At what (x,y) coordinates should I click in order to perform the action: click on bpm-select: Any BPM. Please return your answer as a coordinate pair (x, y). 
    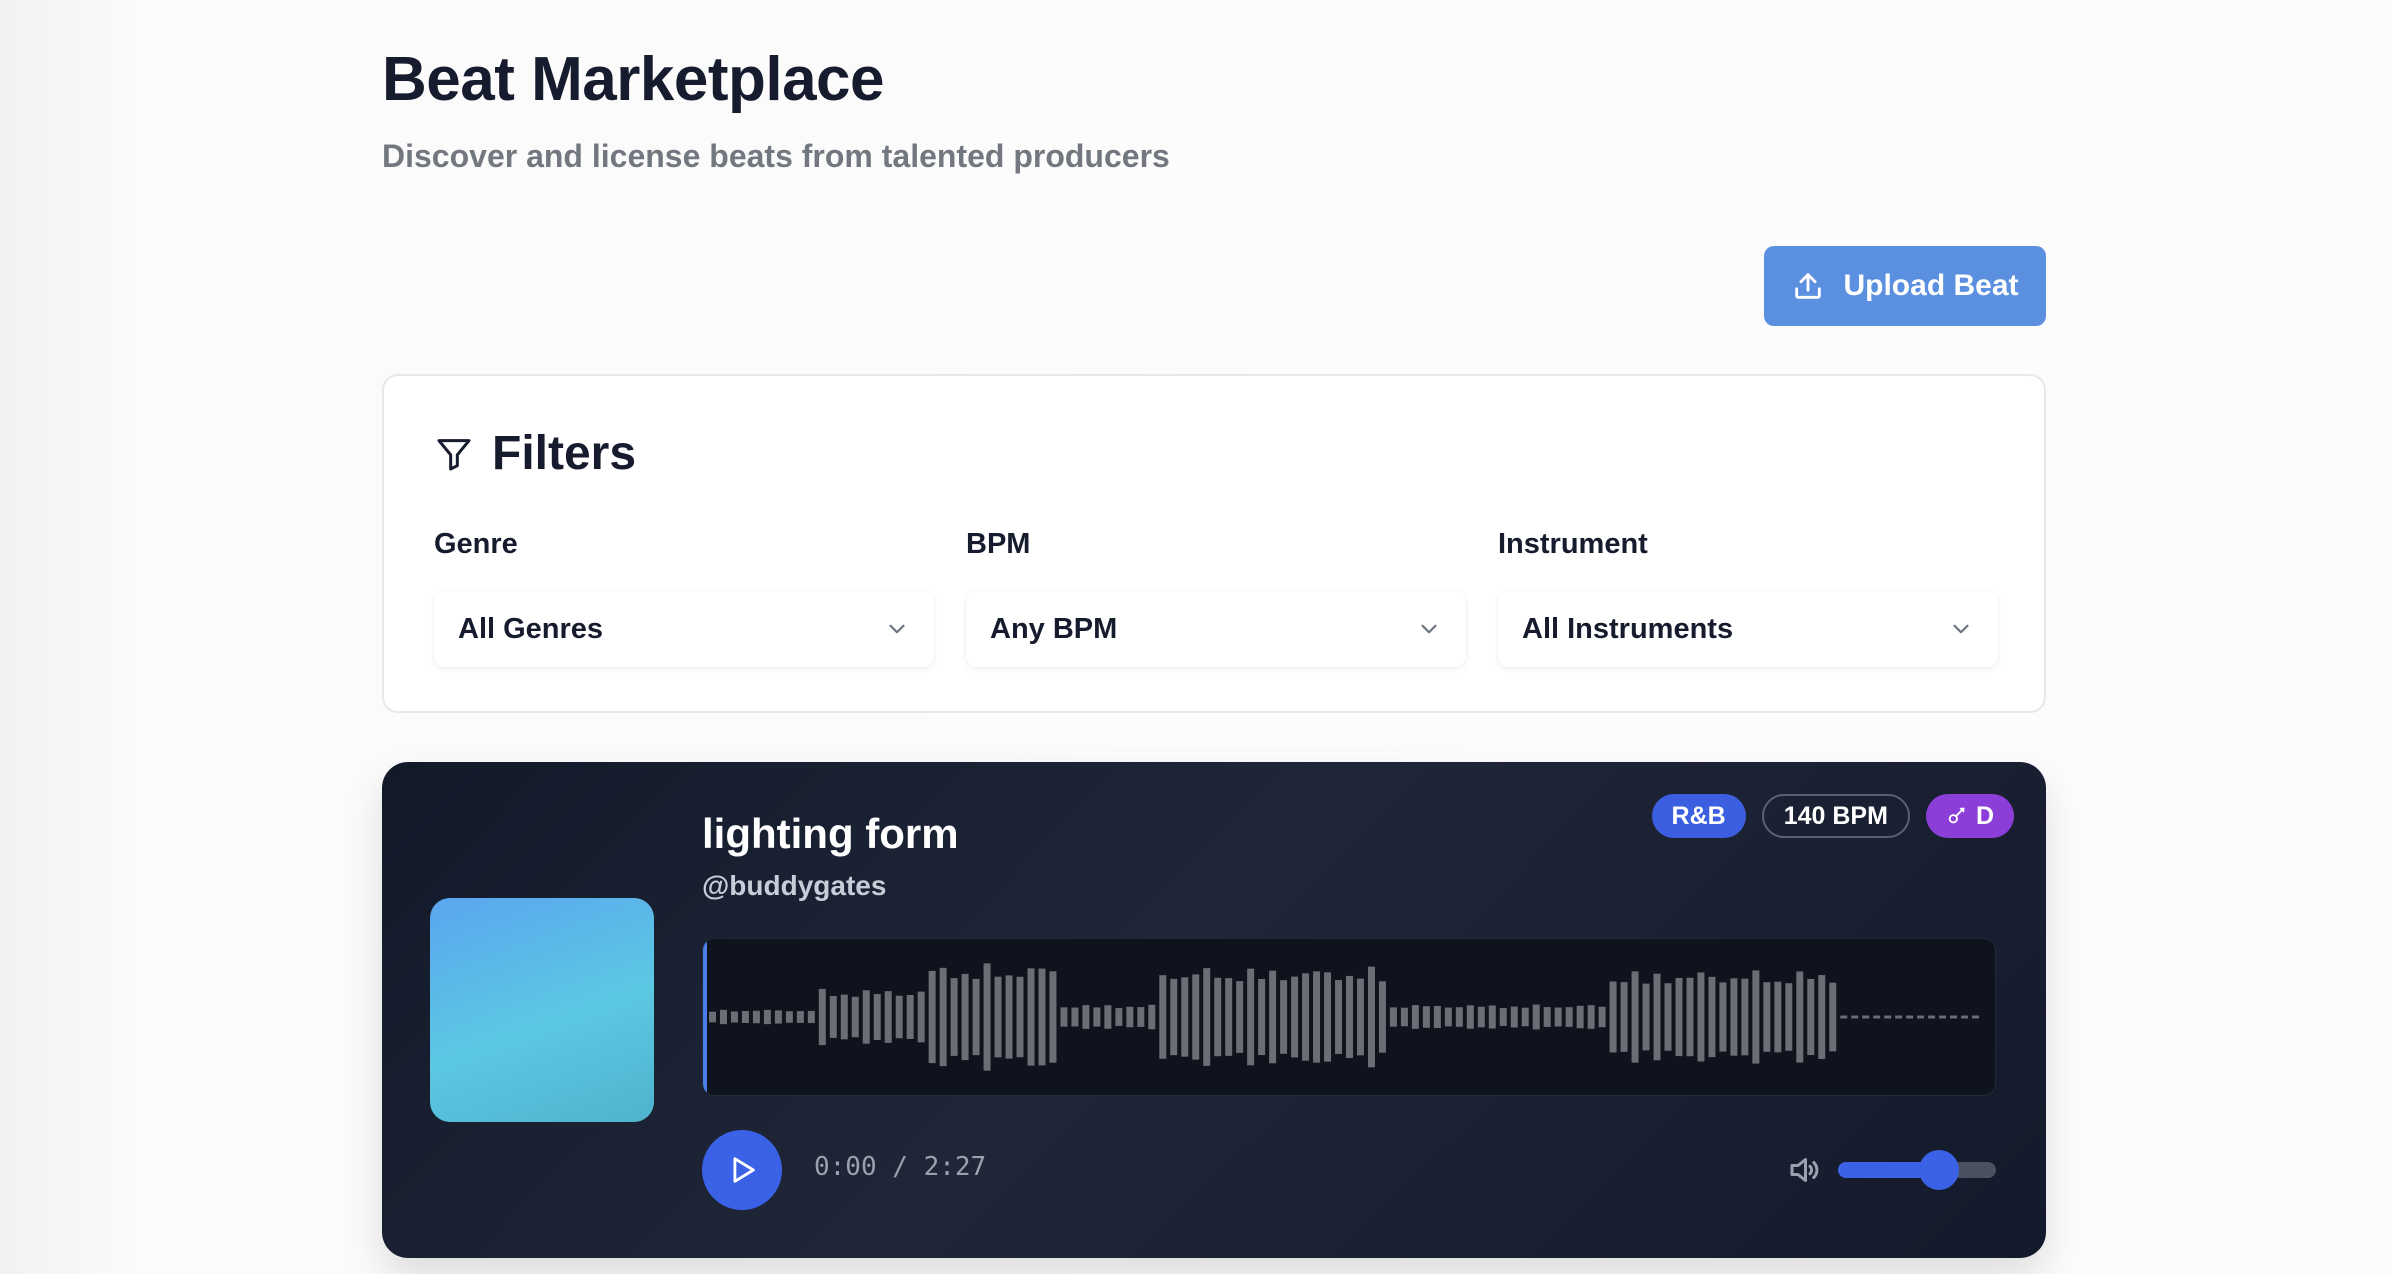
    Looking at the image, I should click on (1216, 629).